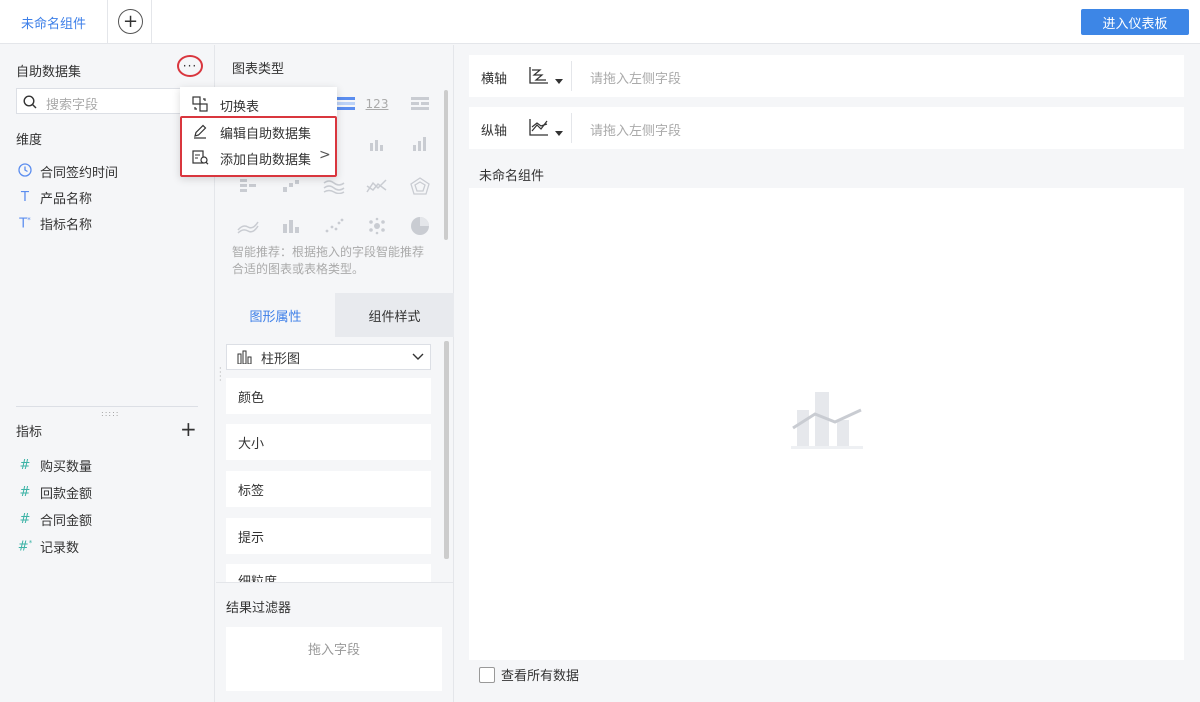  I want to click on scatter-chart-icon, so click(334, 226).